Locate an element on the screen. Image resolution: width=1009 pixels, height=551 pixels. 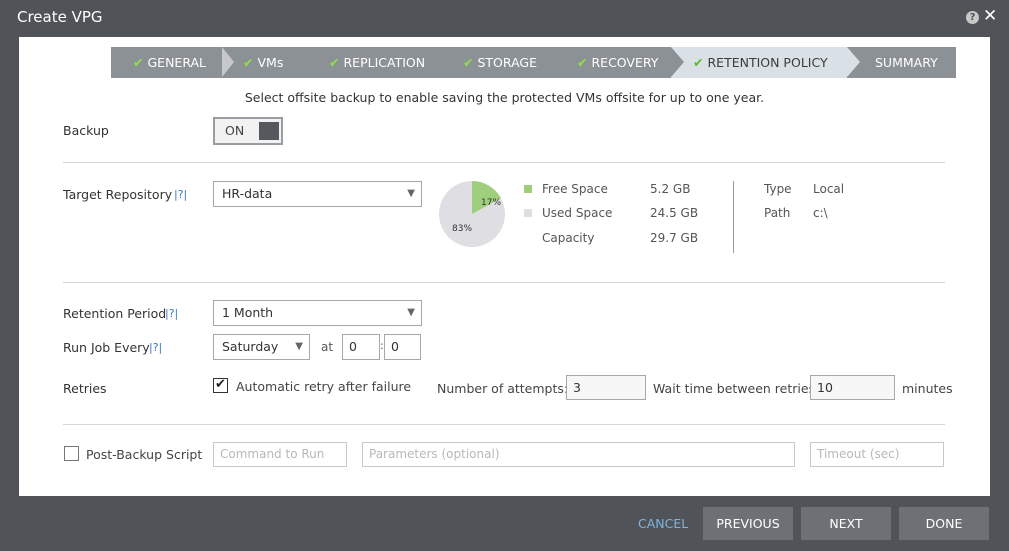
wizard-step-storage: ✔ STORAGE is located at coordinates (498, 62).